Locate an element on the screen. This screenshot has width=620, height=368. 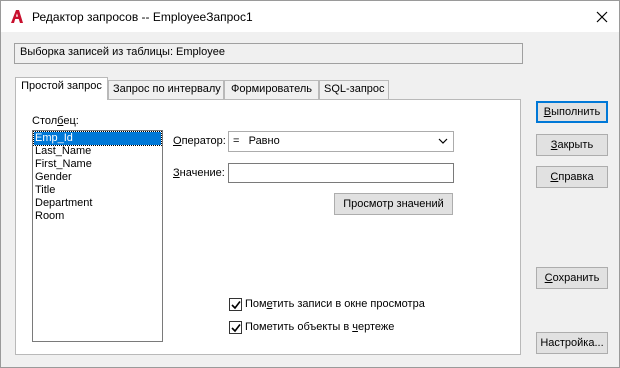
table-info-text: Выборка записей из таблицы: Employee is located at coordinates (122, 52).